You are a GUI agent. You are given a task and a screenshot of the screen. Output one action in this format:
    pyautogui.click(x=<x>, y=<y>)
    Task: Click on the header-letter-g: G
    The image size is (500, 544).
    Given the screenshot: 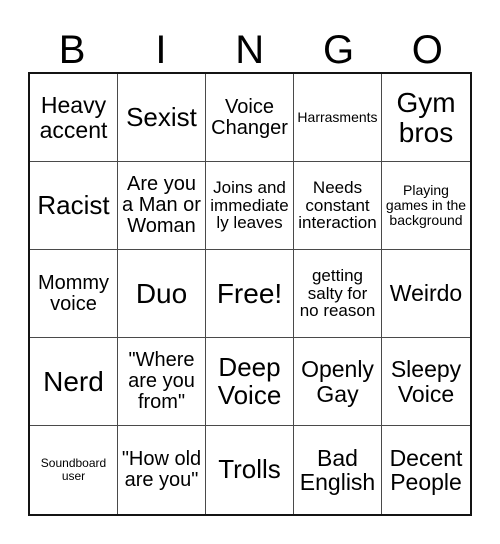 What is the action you would take?
    pyautogui.click(x=338, y=50)
    